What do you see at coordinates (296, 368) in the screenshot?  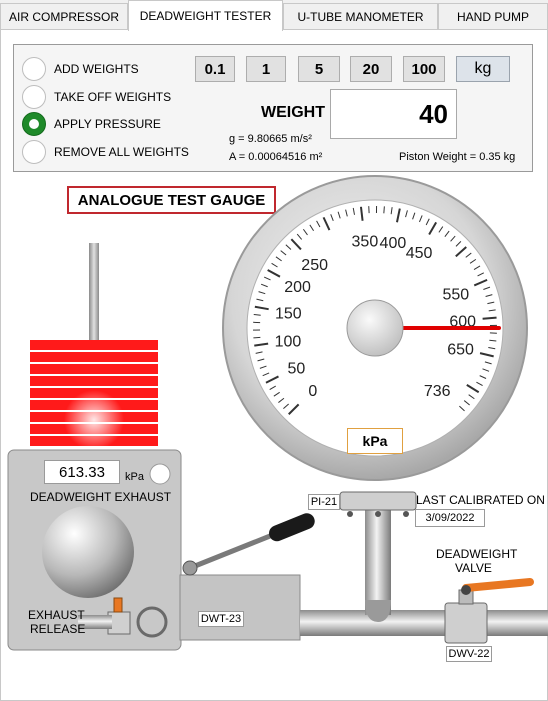 I see `gauge-tick-label: 50` at bounding box center [296, 368].